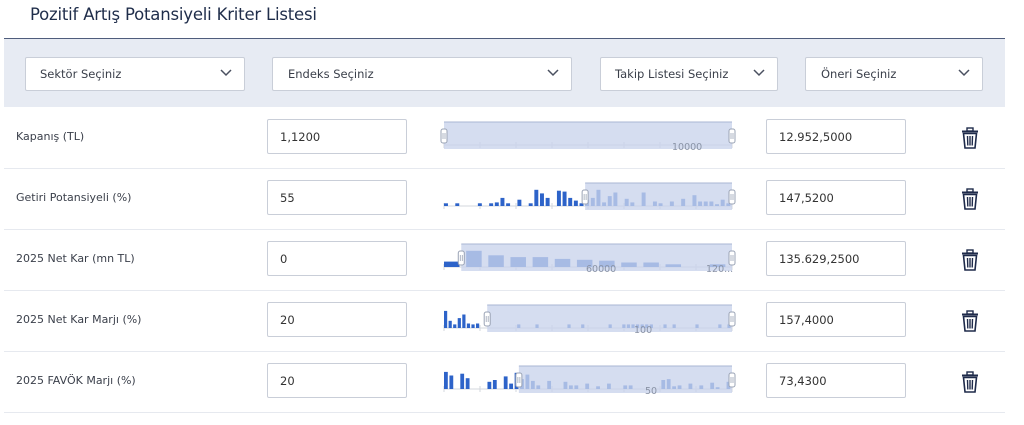 The width and height of the screenshot is (1024, 425). Describe the element at coordinates (836, 380) in the screenshot. I see `max-value-input: 73,4300` at that location.